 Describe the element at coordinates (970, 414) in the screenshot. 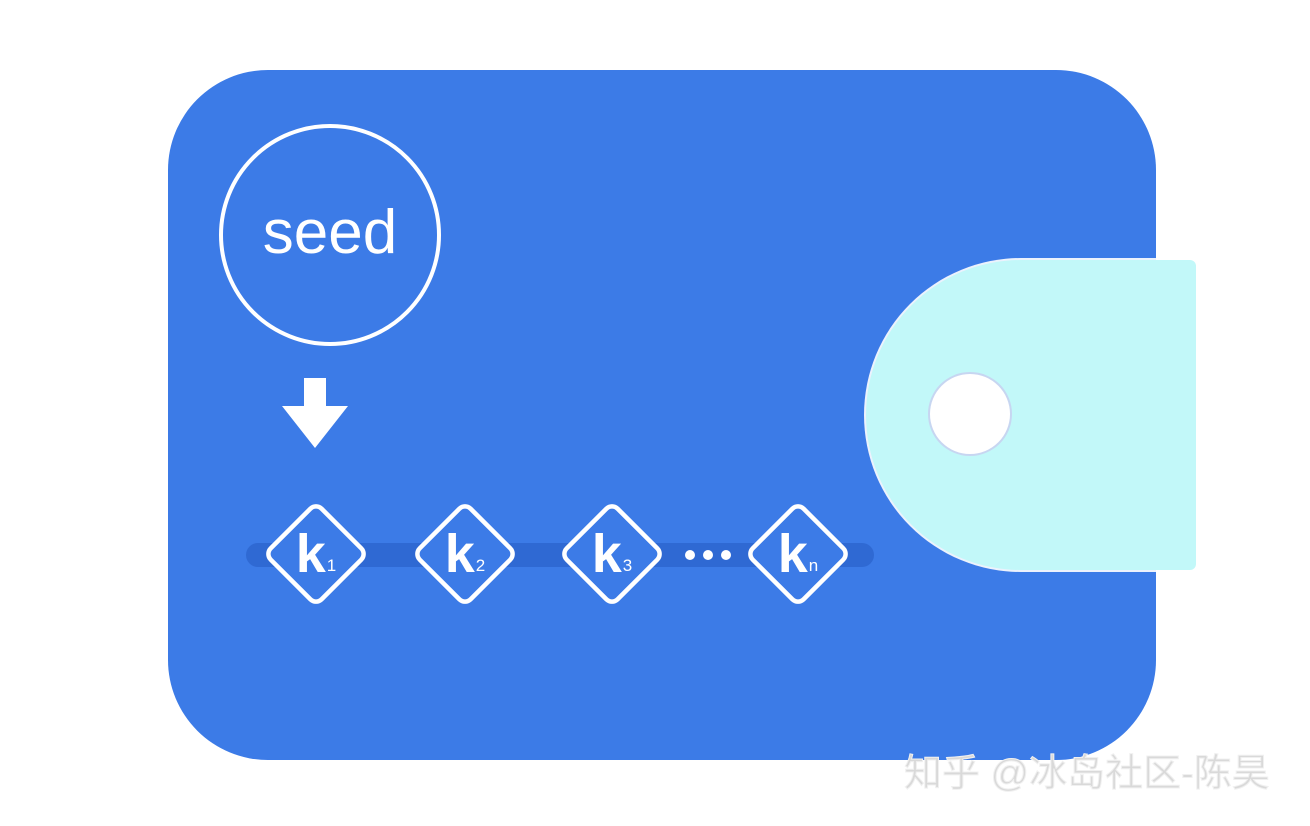

I see `wallet-clasp-button` at that location.